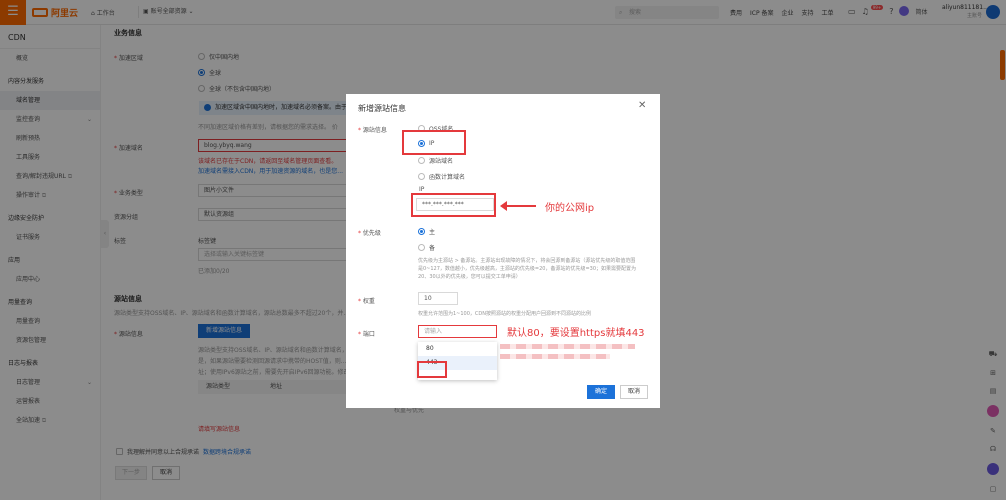  I want to click on modal-title: 新增源站信息, so click(382, 108).